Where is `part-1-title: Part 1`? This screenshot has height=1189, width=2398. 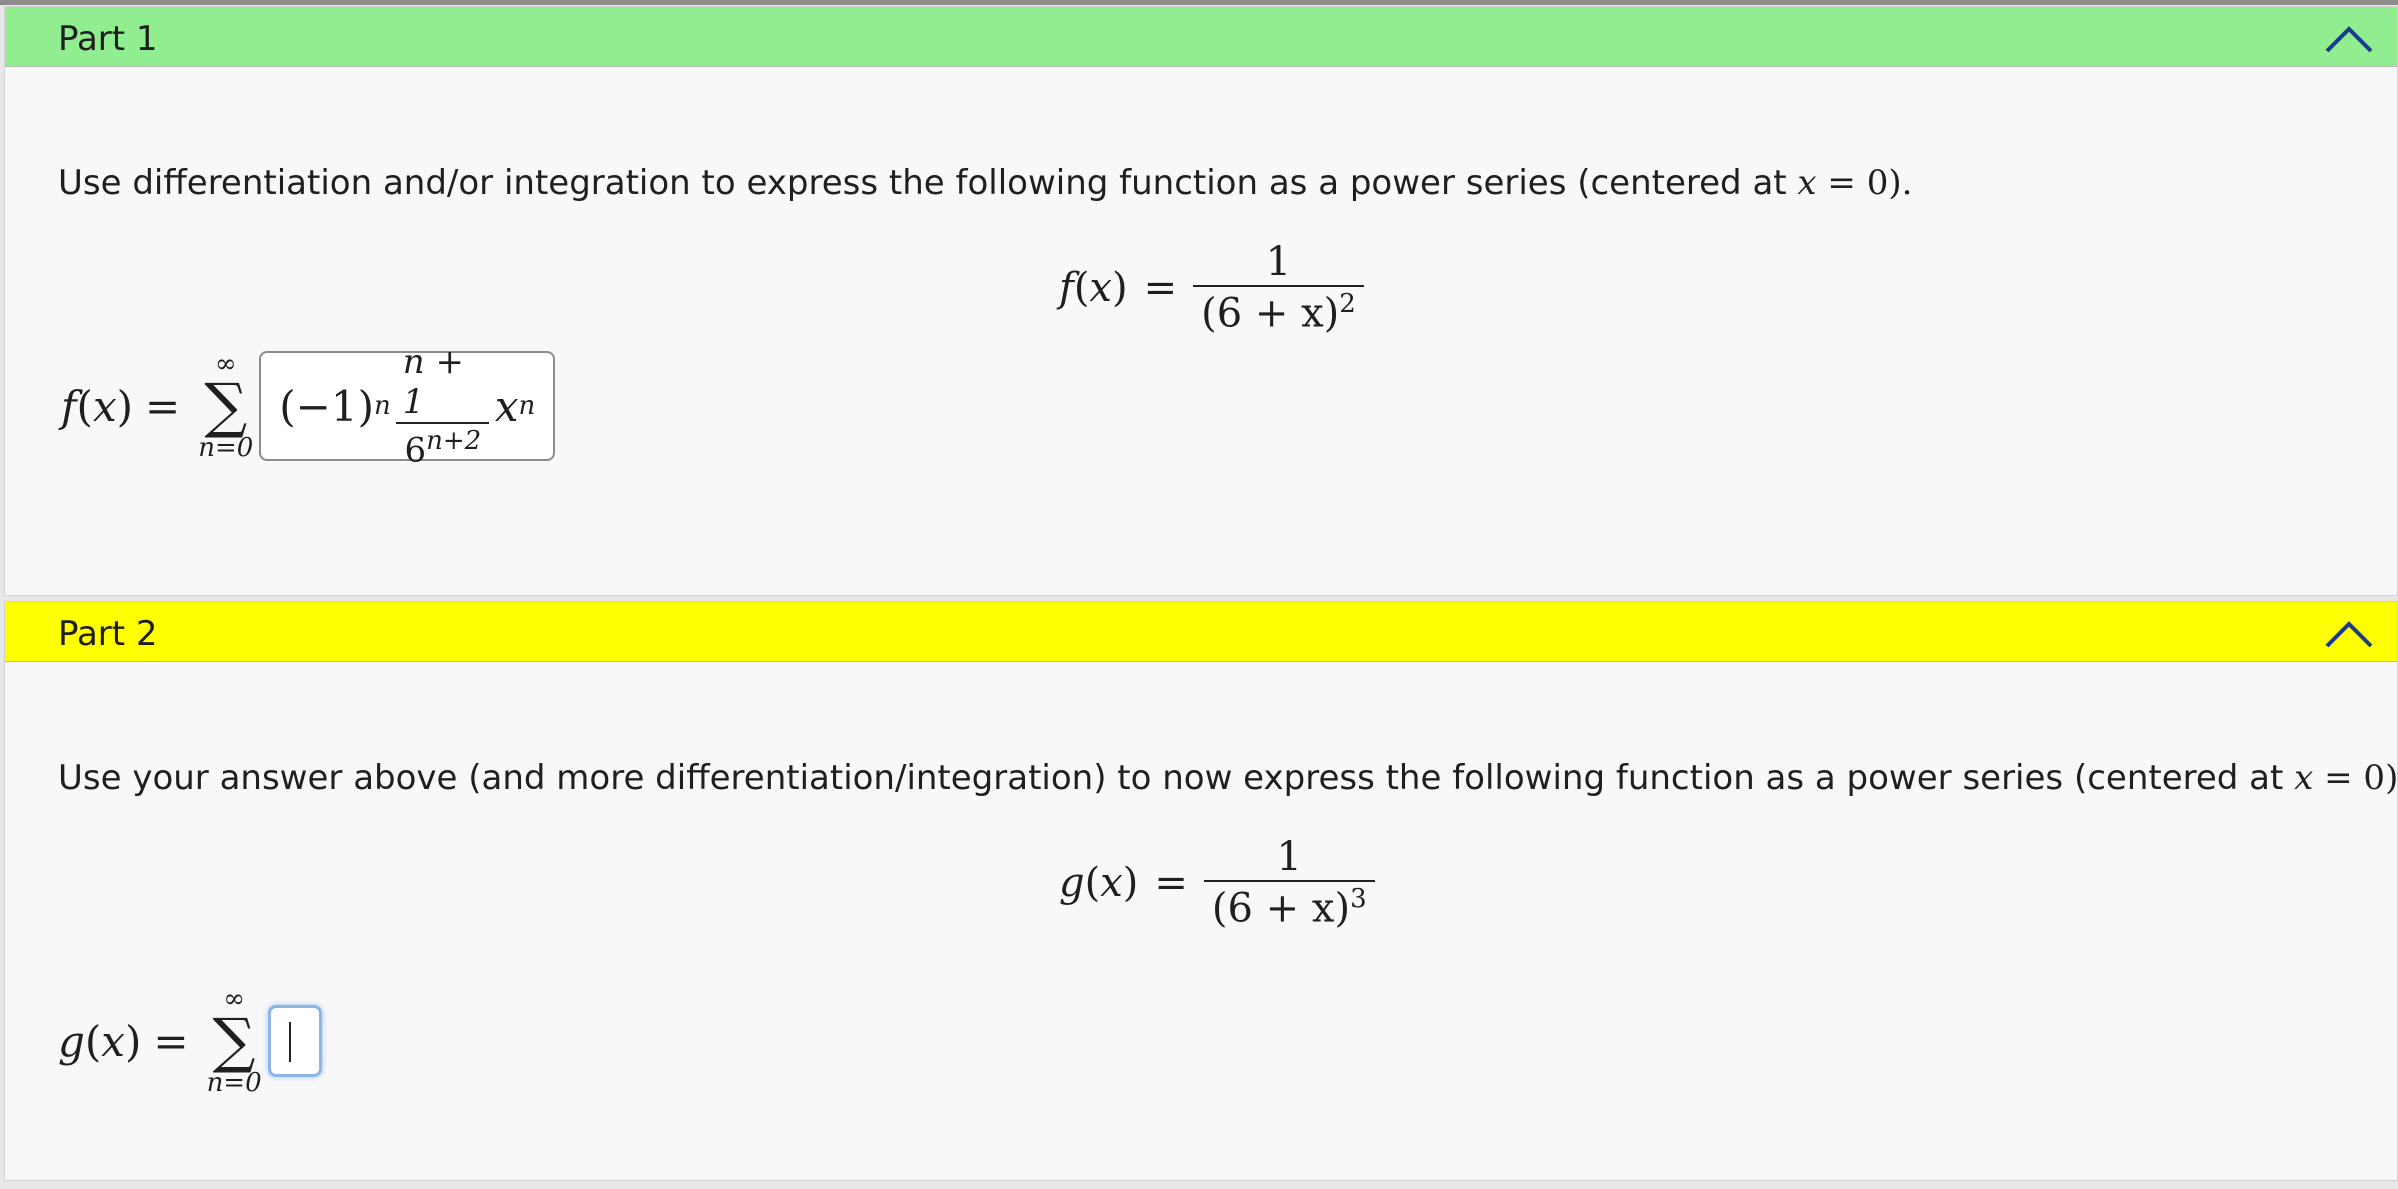 part-1-title: Part 1 is located at coordinates (108, 39).